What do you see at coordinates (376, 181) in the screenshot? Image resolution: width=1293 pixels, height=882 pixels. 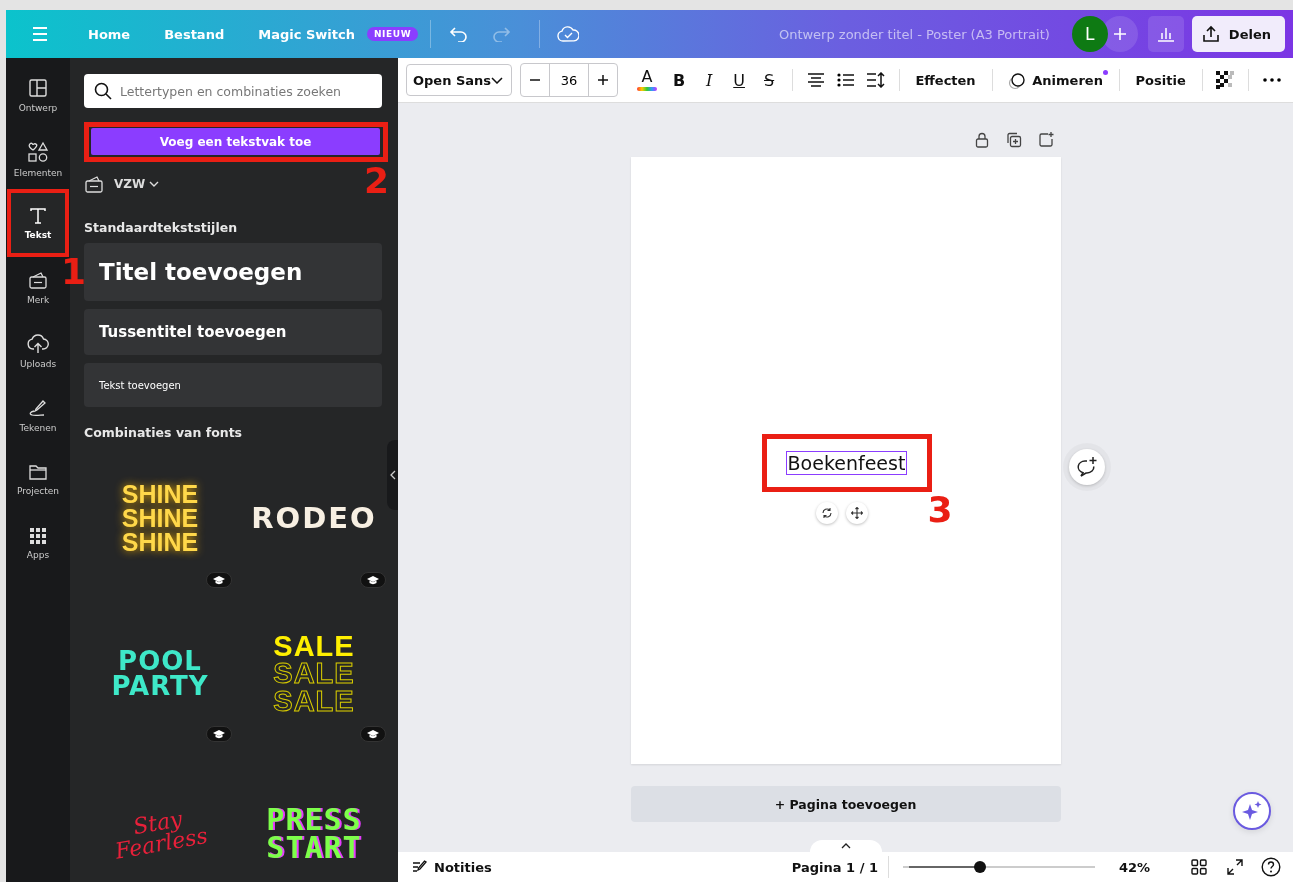 I see `annotation-number: 2` at bounding box center [376, 181].